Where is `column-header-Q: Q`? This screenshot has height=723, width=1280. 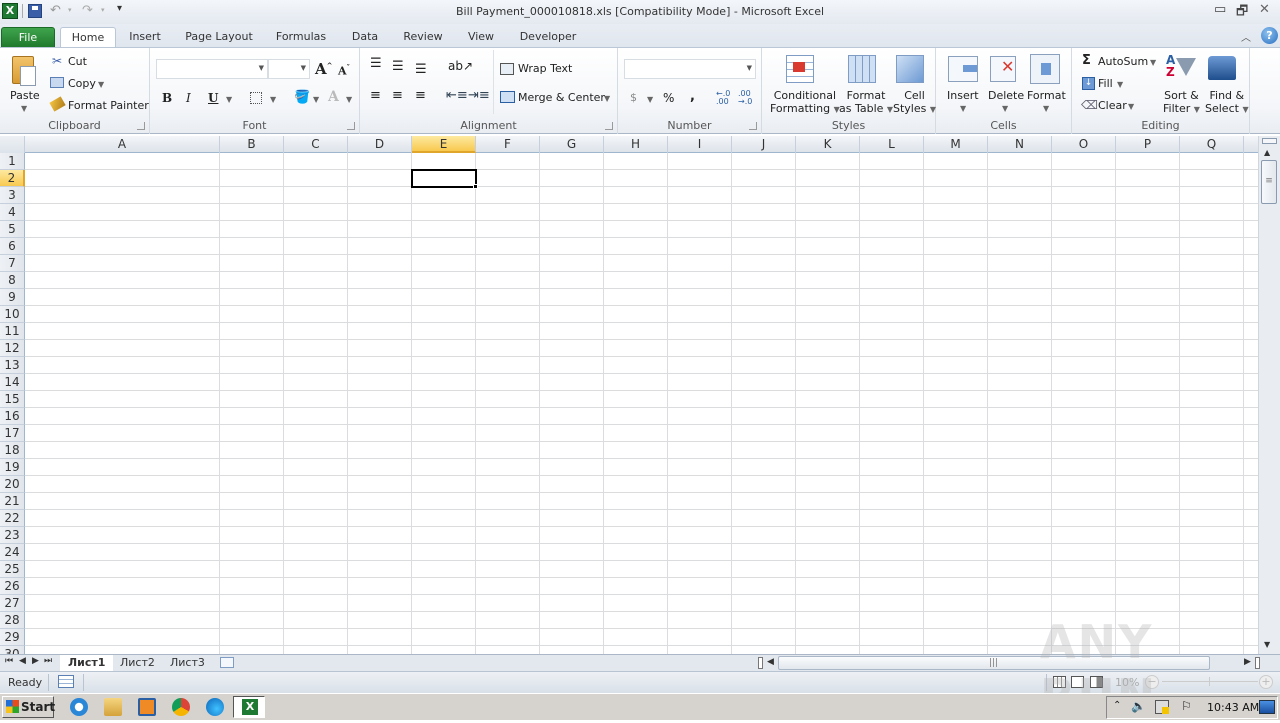
column-header-Q: Q is located at coordinates (1212, 144).